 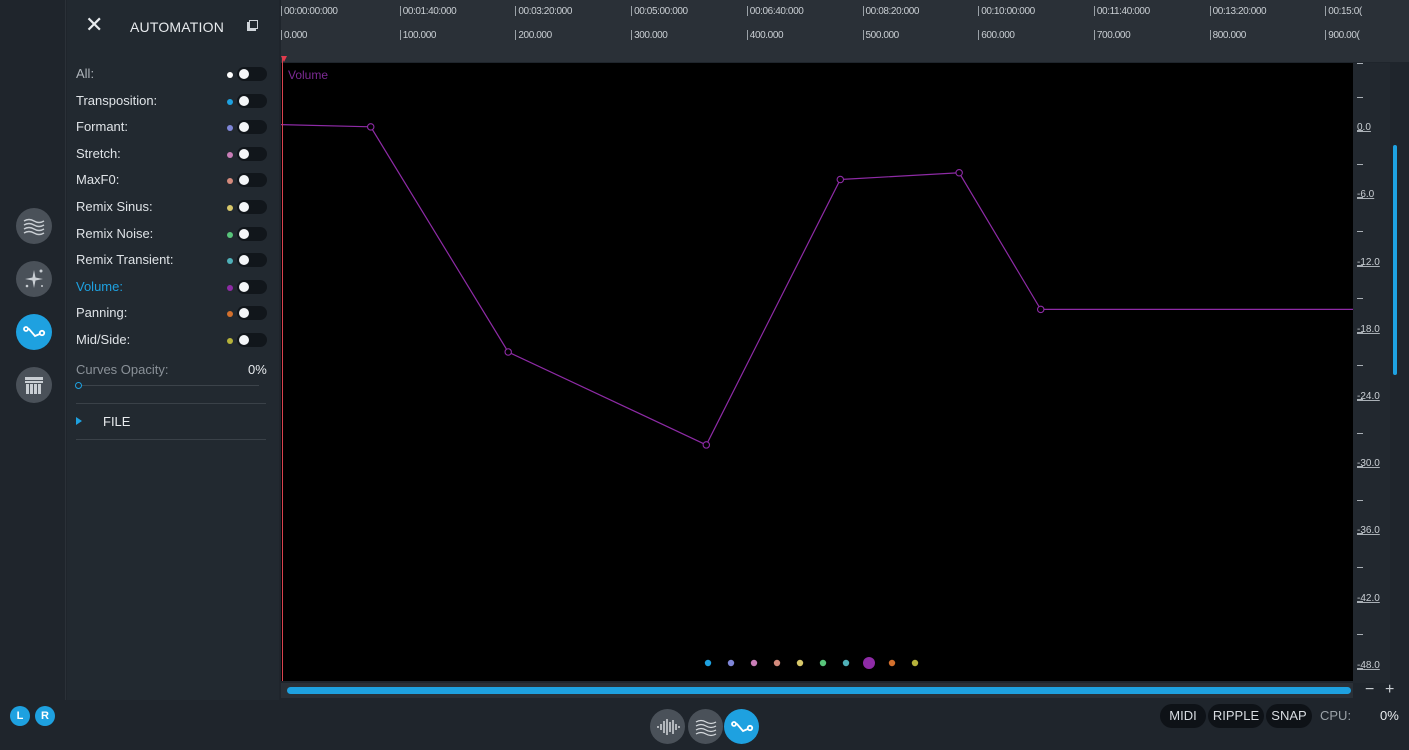 I want to click on playhead-line, so click(x=282, y=368).